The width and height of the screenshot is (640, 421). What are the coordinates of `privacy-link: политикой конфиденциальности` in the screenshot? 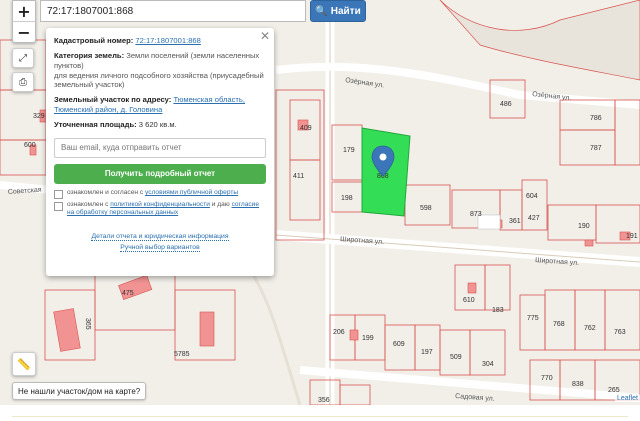 It's located at (160, 204).